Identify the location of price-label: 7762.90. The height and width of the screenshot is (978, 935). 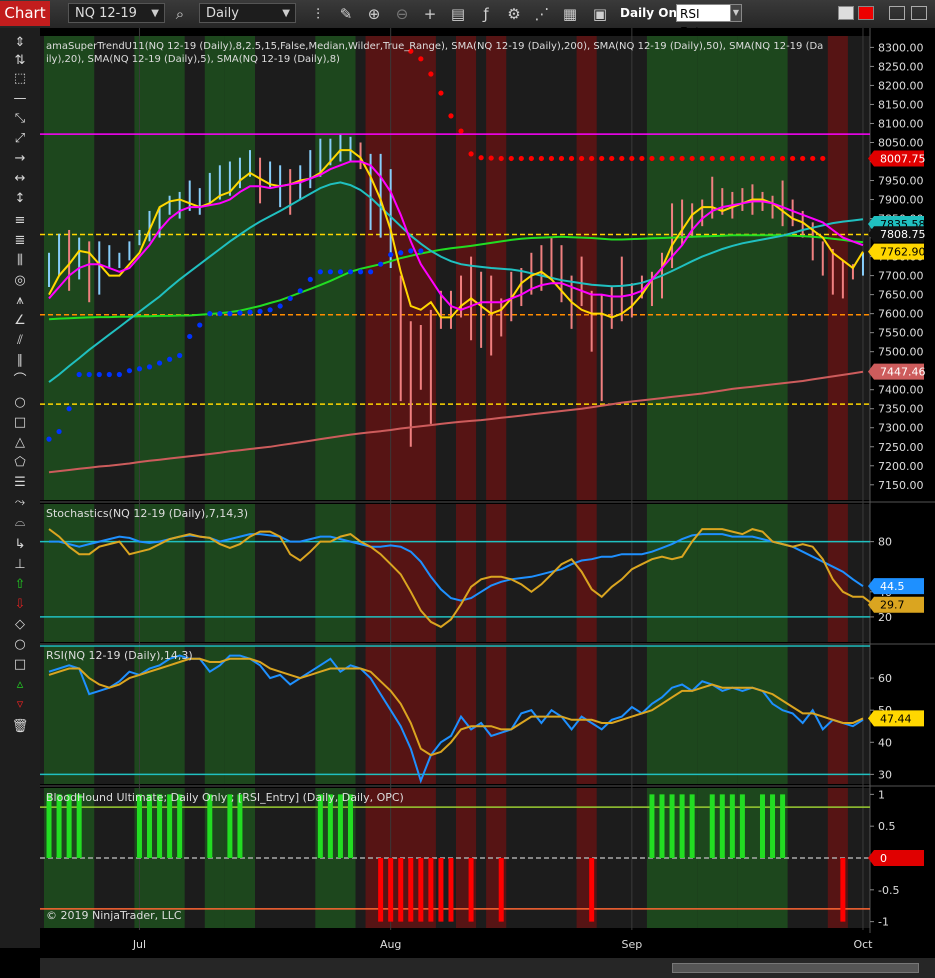
(903, 252).